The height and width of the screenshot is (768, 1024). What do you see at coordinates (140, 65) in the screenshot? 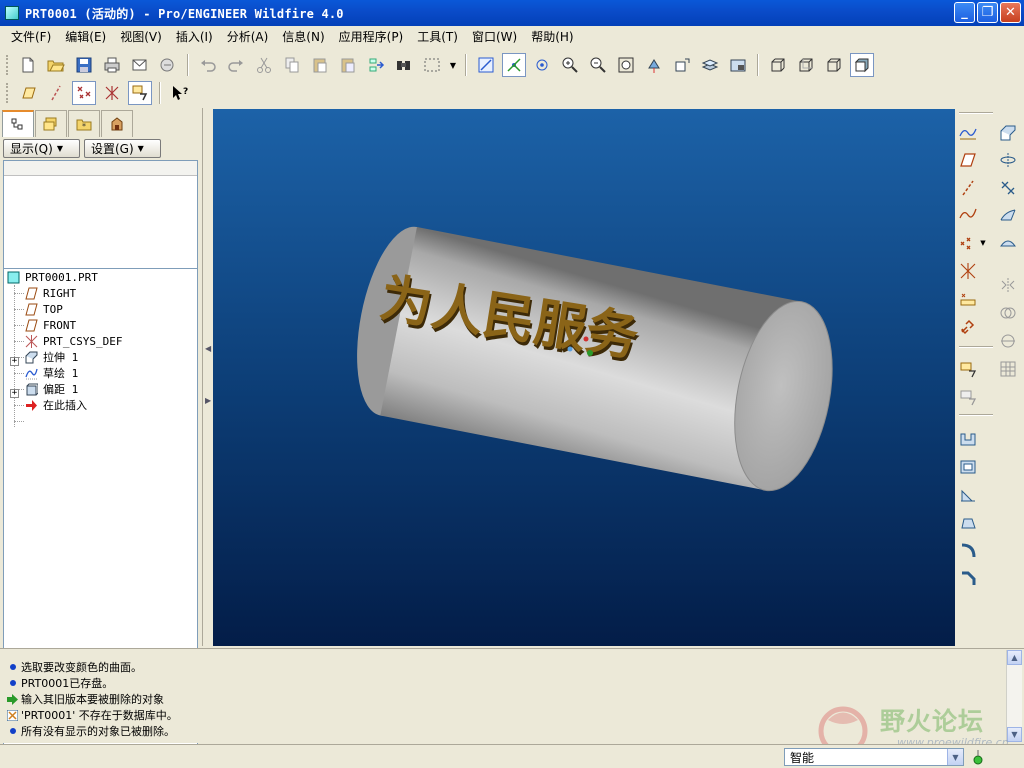
I see `send-mail-icon` at bounding box center [140, 65].